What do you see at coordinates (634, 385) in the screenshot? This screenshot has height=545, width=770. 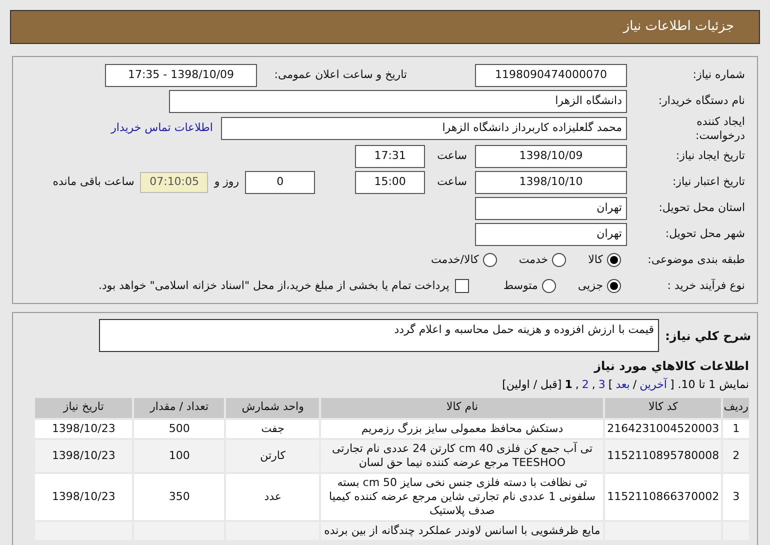 I see `pager-text: /` at bounding box center [634, 385].